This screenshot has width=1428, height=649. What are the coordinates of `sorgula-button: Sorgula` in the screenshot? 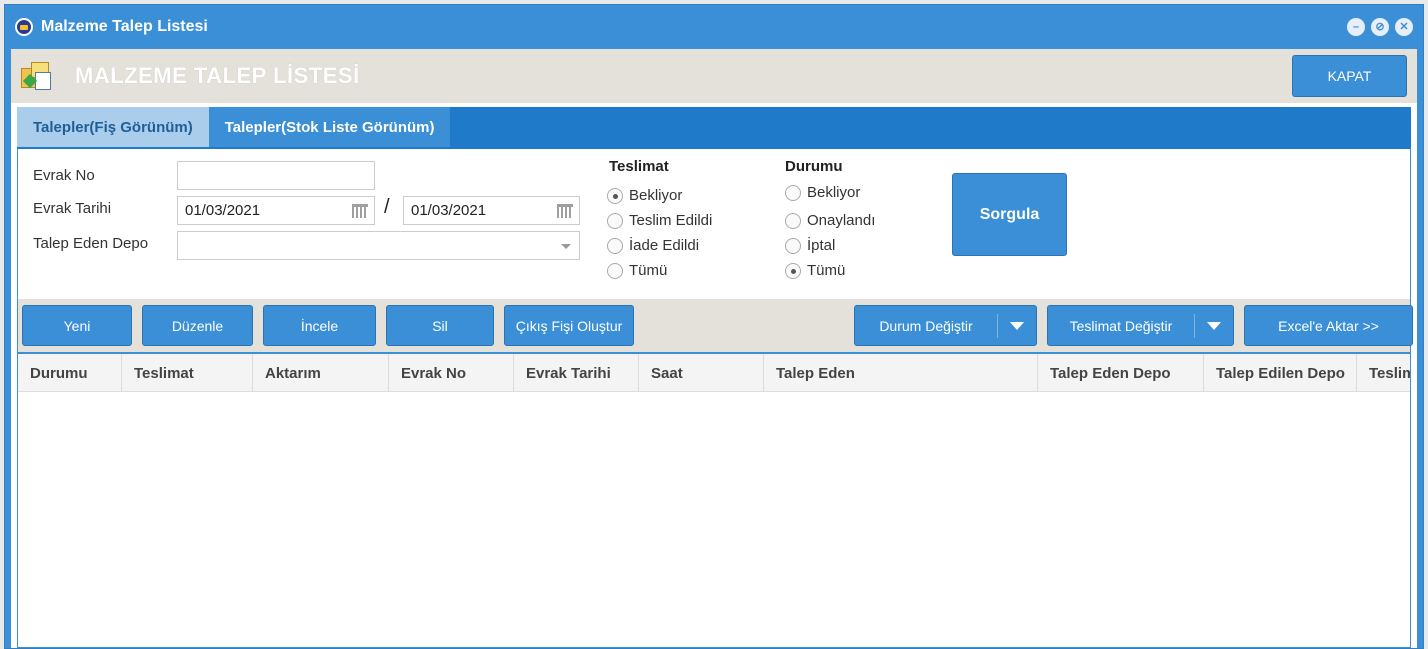 It's located at (1009, 214).